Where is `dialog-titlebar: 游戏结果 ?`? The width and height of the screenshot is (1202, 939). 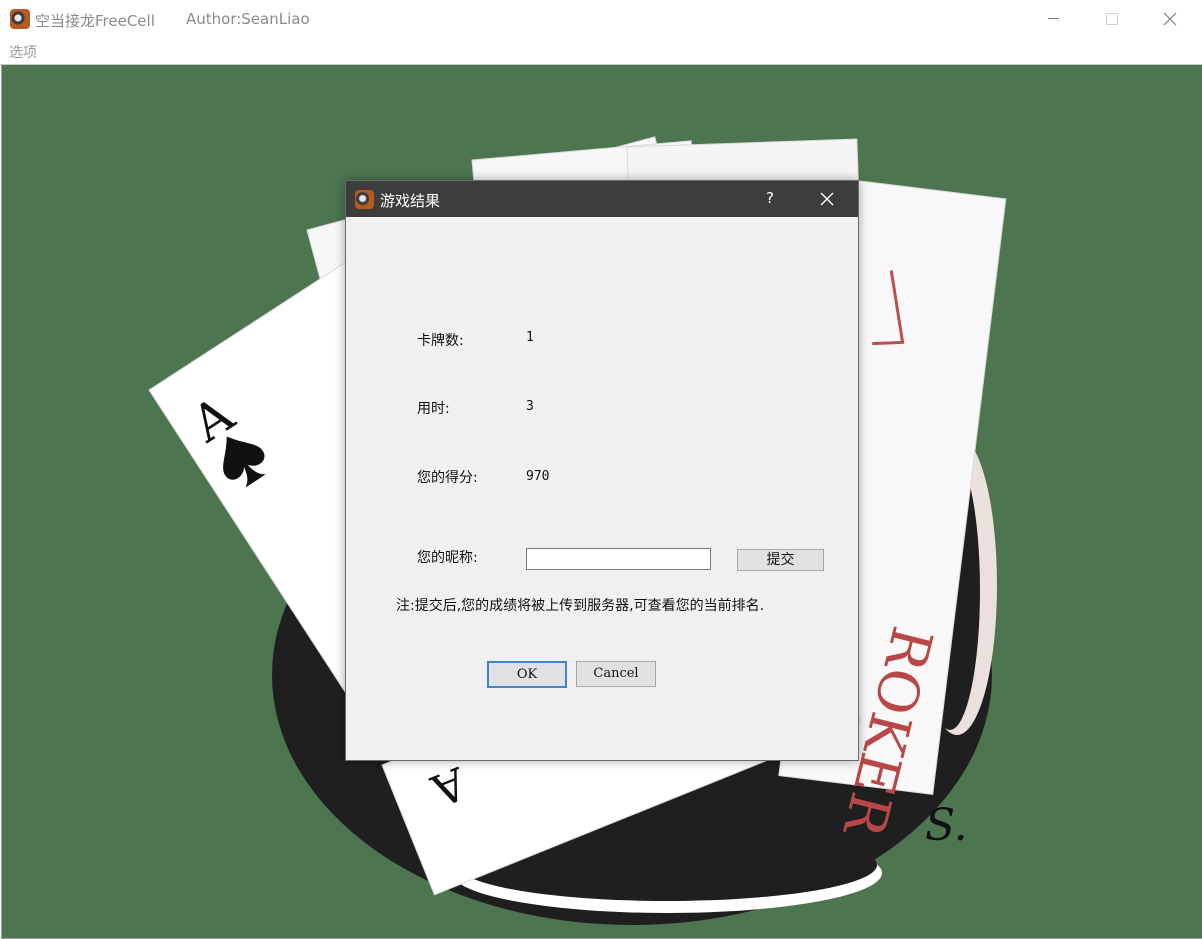 dialog-titlebar: 游戏结果 ? is located at coordinates (602, 199).